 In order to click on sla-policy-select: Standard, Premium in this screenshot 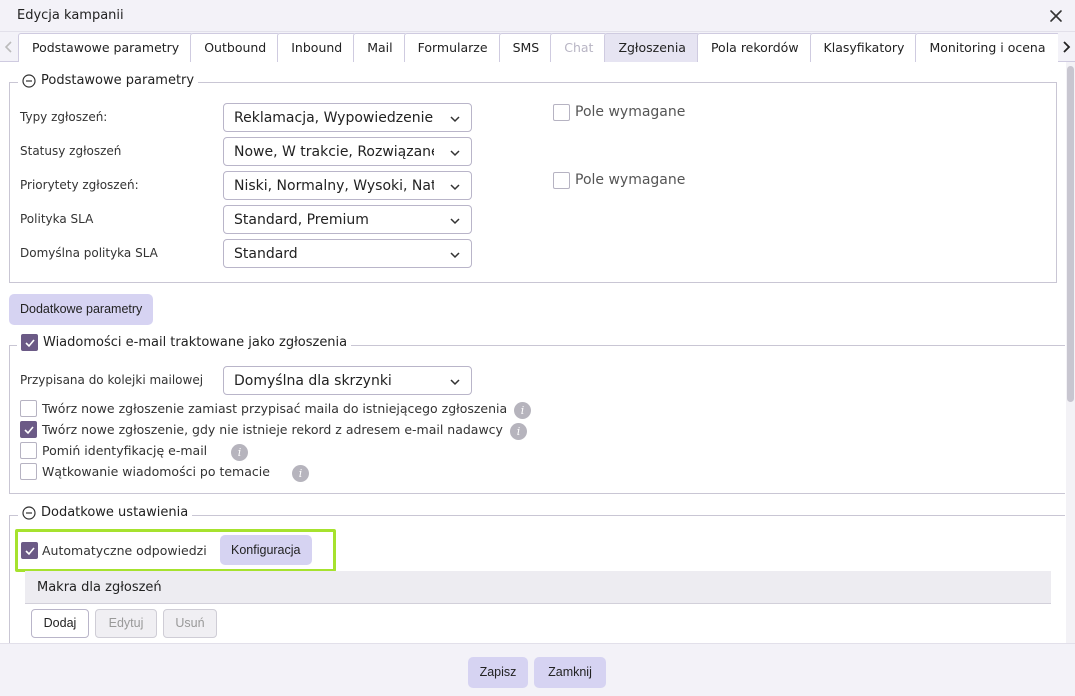, I will do `click(347, 219)`.